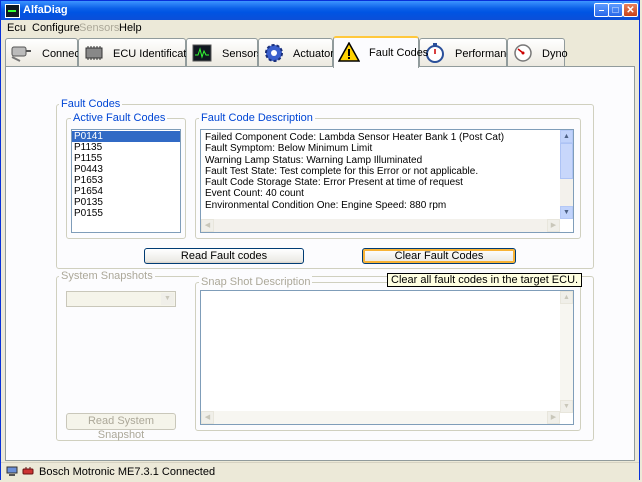 The height and width of the screenshot is (482, 642). What do you see at coordinates (94, 53) in the screenshot?
I see `chip-icon` at bounding box center [94, 53].